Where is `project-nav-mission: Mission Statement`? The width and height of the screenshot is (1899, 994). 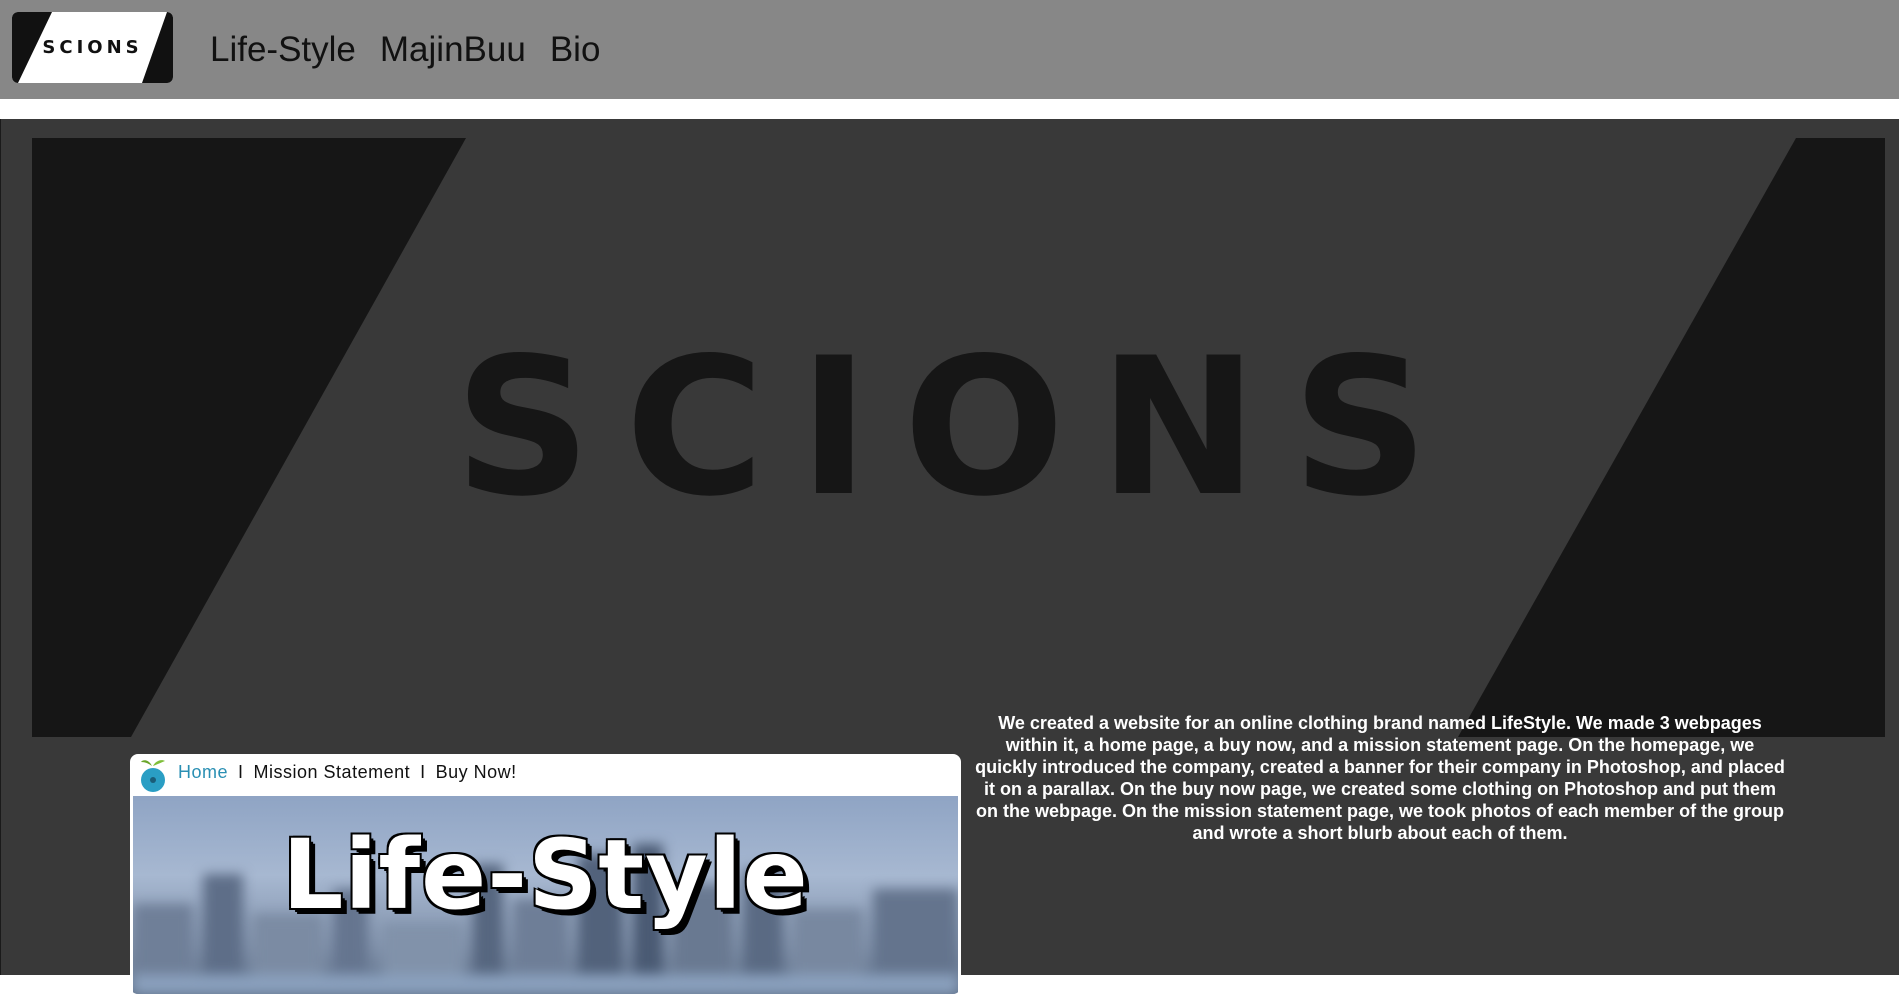
project-nav-mission: Mission Statement is located at coordinates (332, 772).